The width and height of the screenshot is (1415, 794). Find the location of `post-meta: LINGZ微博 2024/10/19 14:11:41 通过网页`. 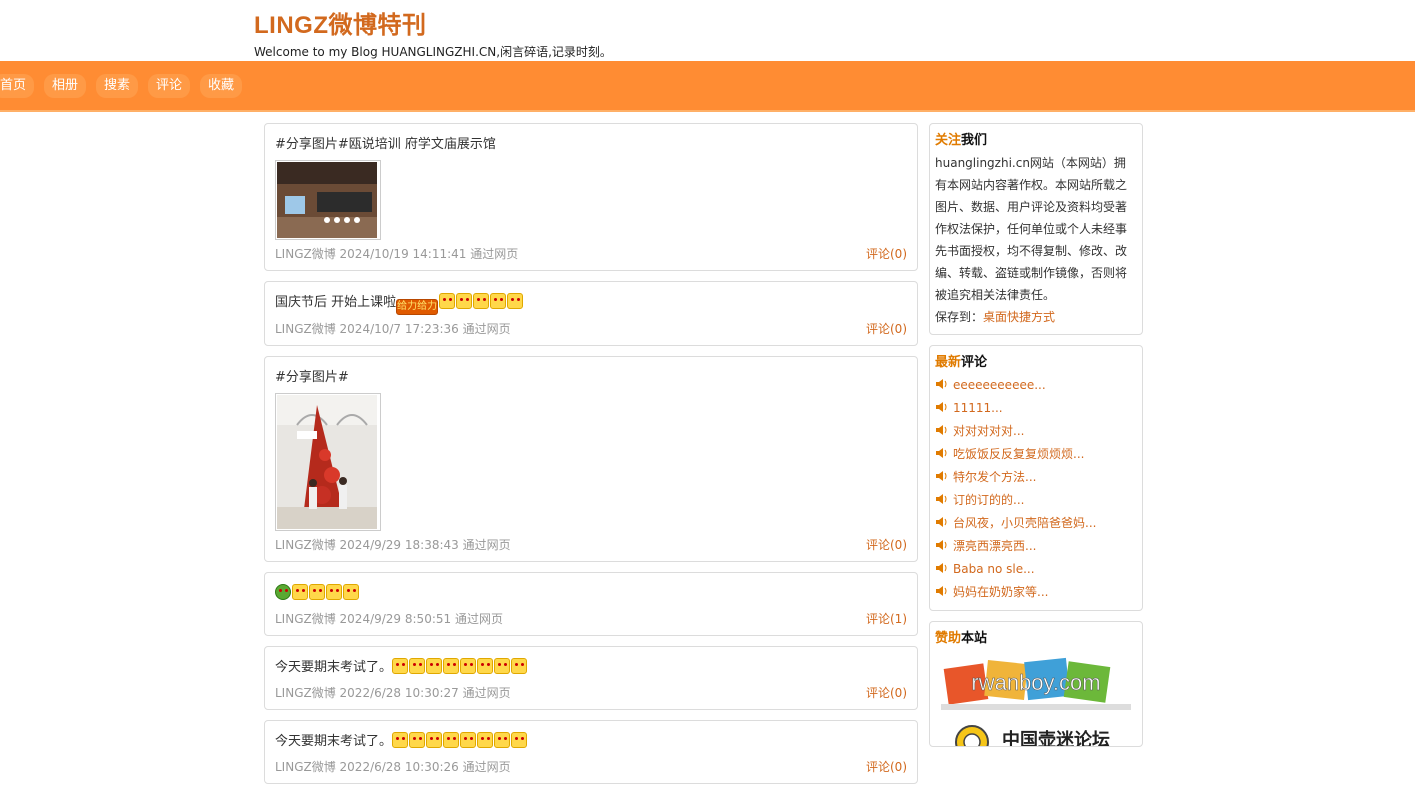

post-meta: LINGZ微博 2024/10/19 14:11:41 通过网页 is located at coordinates (397, 254).